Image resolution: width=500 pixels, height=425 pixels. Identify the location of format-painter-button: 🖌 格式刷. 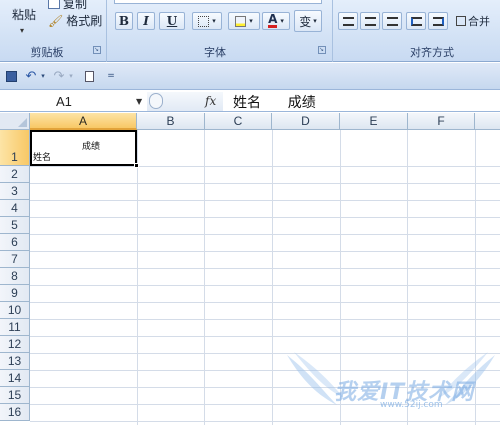
(75, 20).